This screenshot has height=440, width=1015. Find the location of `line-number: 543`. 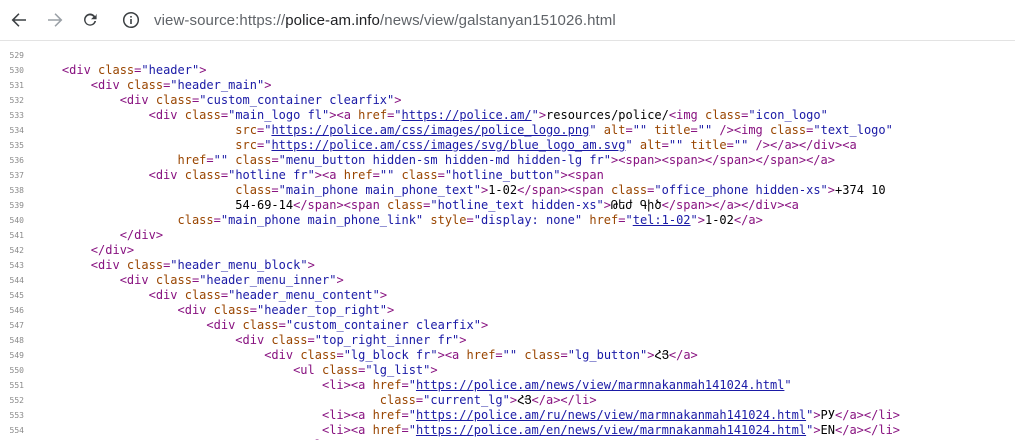

line-number: 543 is located at coordinates (16, 265).